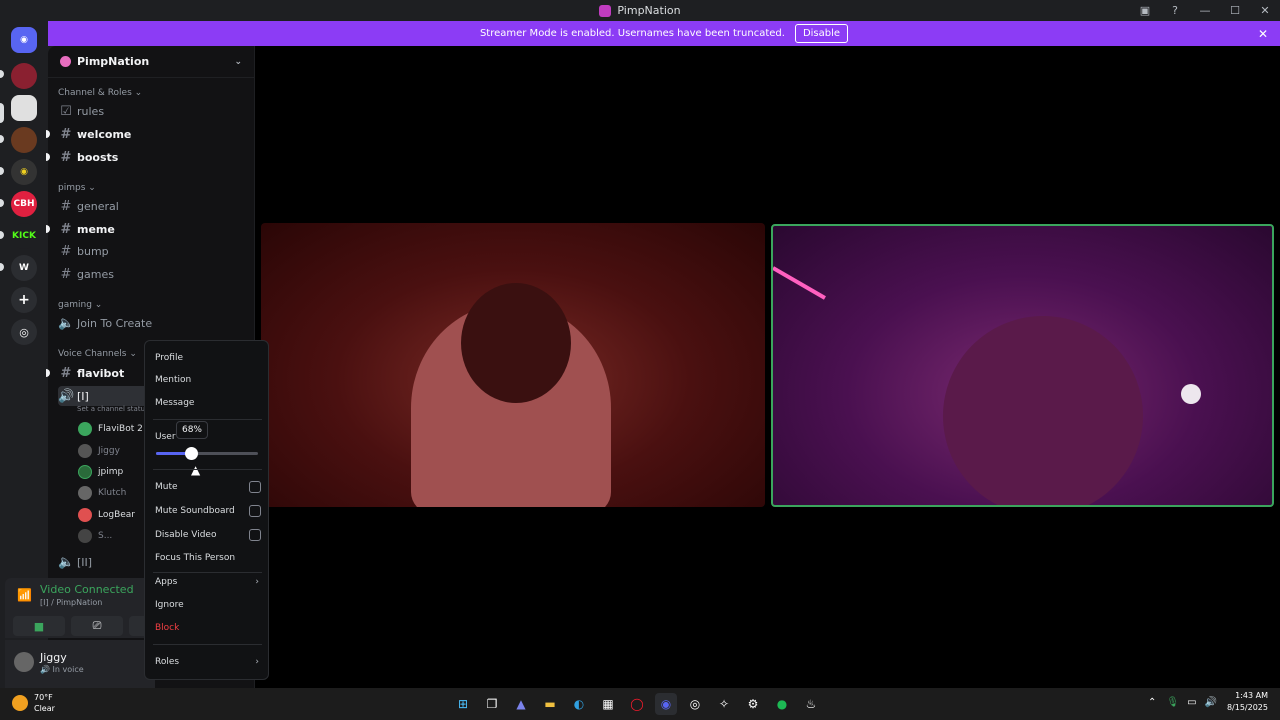 Image resolution: width=1280 pixels, height=720 pixels. Describe the element at coordinates (20, 703) in the screenshot. I see `weather-icon` at that location.